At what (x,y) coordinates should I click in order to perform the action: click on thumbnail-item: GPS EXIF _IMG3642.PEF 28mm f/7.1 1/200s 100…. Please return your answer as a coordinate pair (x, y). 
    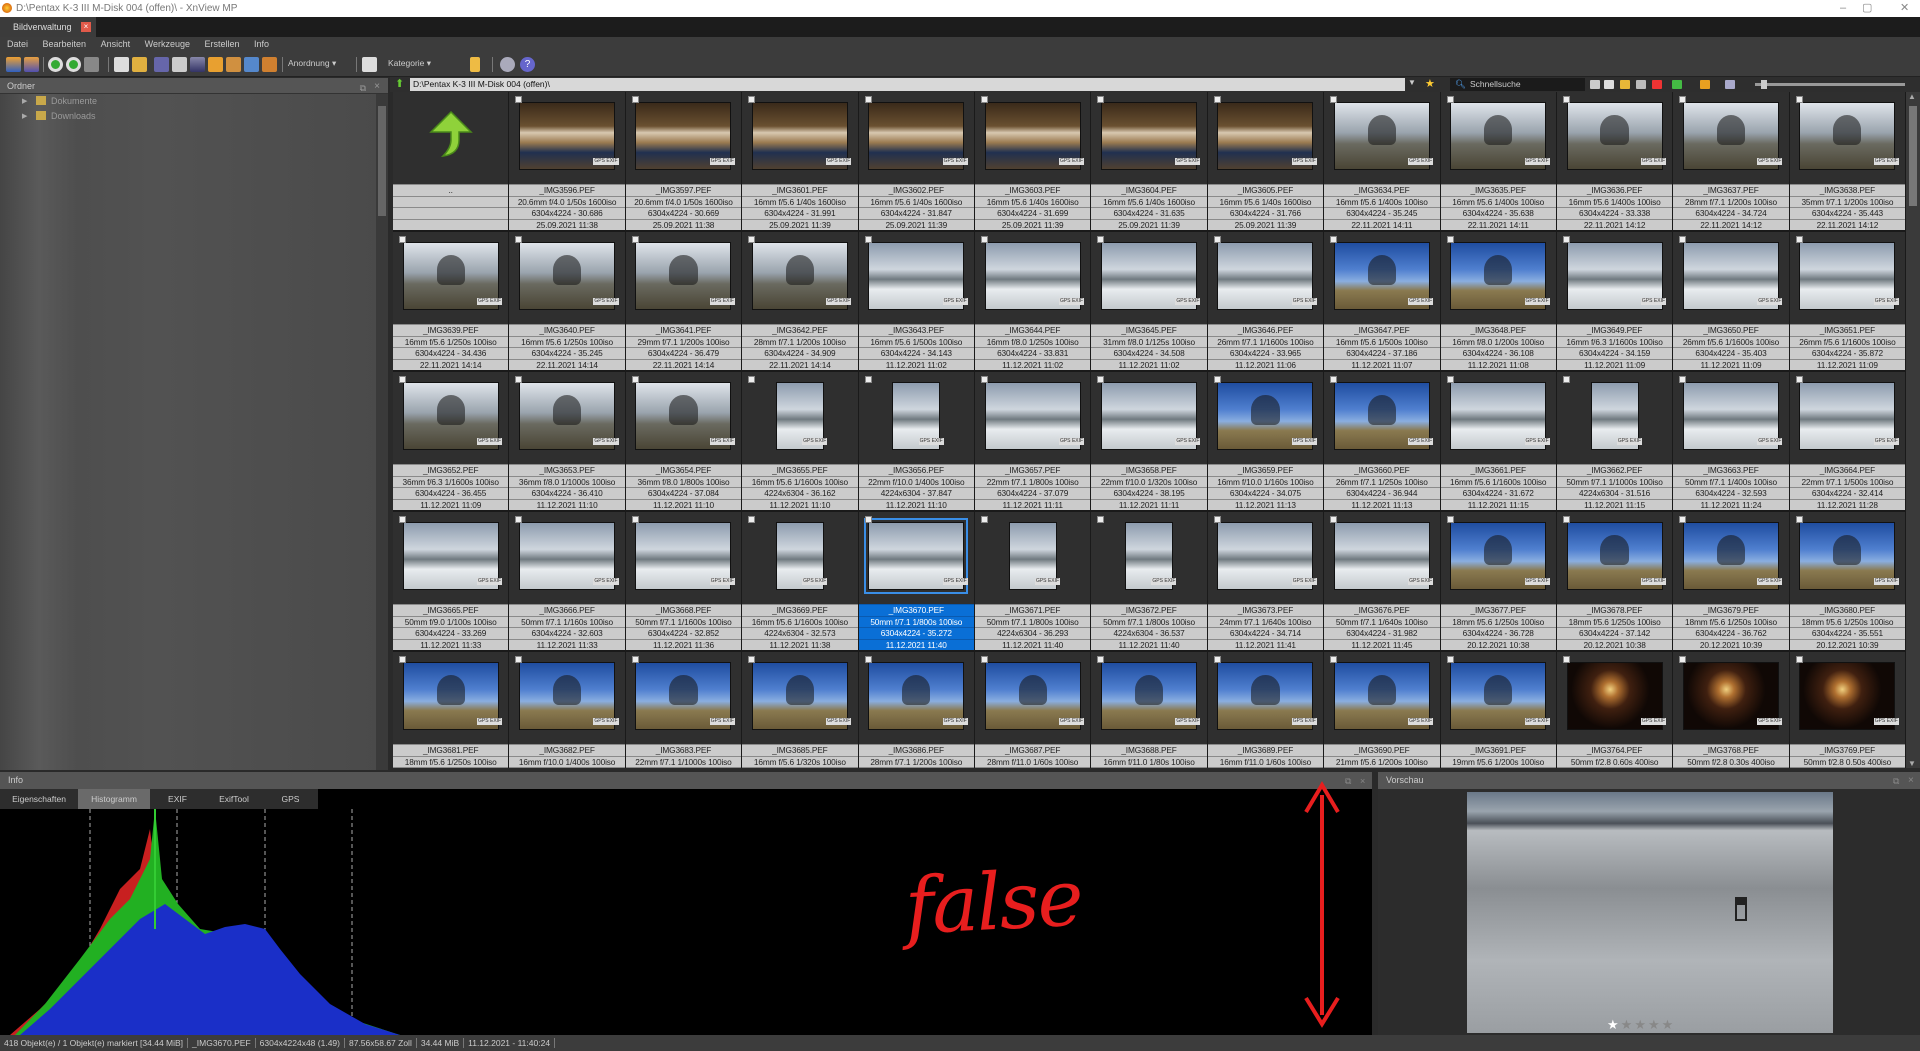
    Looking at the image, I should click on (800, 302).